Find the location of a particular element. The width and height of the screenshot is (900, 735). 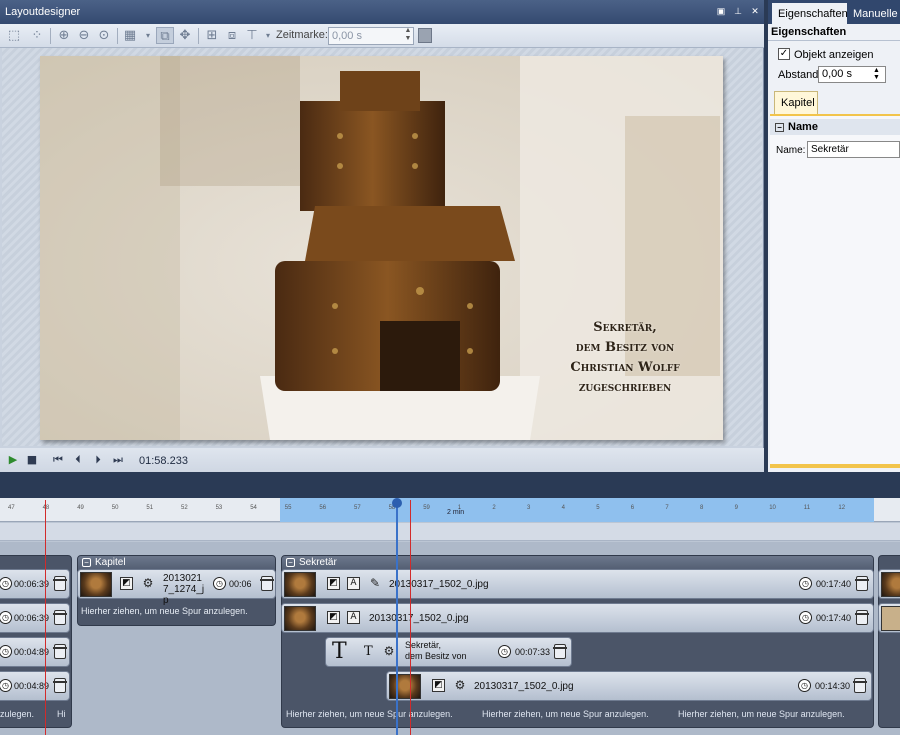

restore-icon: ▣ is located at coordinates (721, 11).